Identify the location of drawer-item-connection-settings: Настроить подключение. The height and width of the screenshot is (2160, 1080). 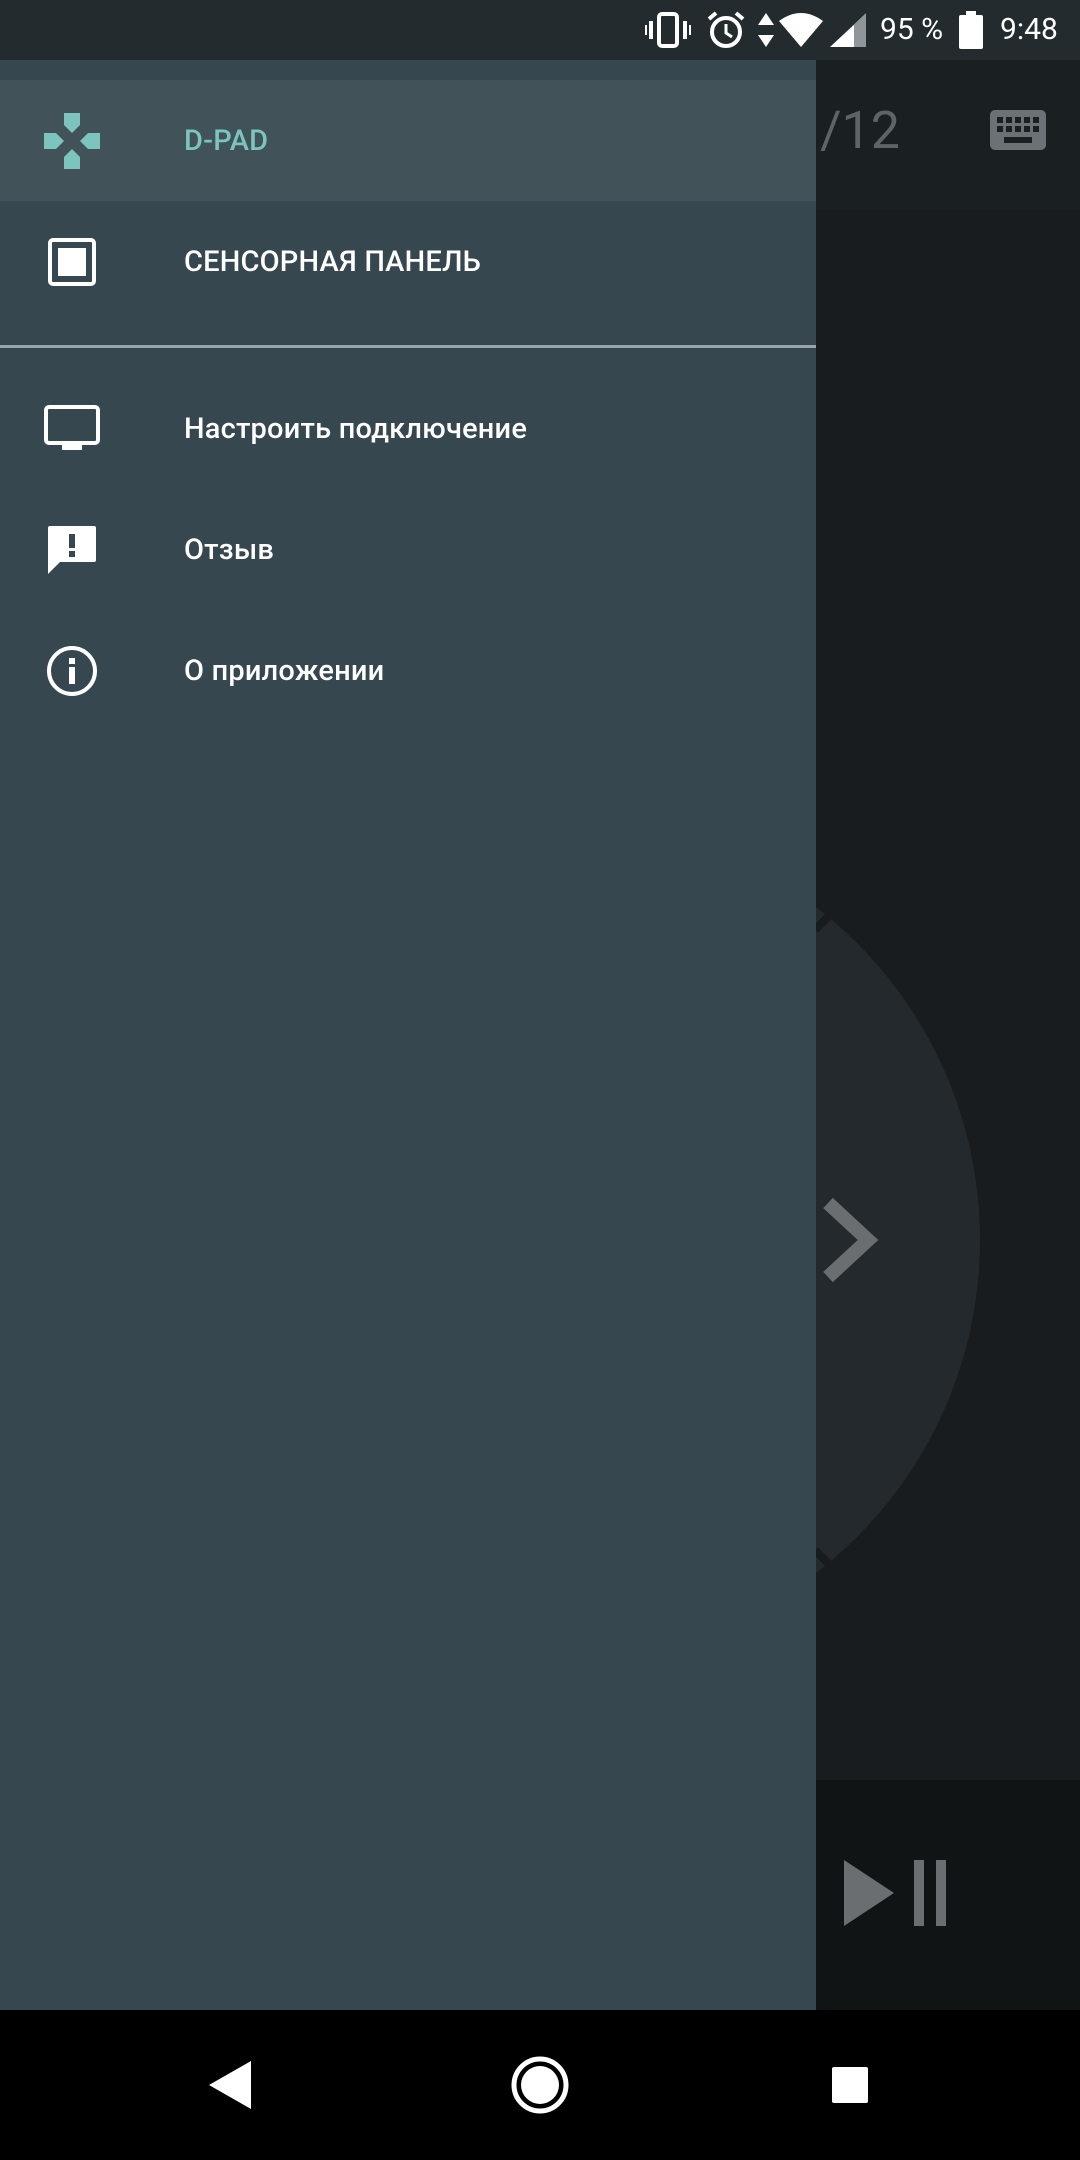
(408, 428).